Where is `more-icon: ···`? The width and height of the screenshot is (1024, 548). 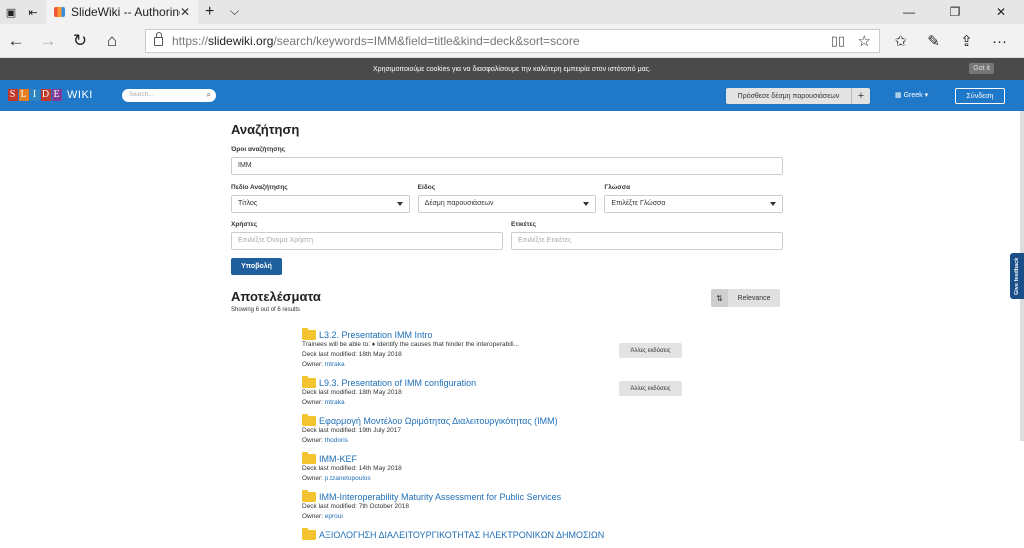 more-icon: ··· is located at coordinates (999, 41).